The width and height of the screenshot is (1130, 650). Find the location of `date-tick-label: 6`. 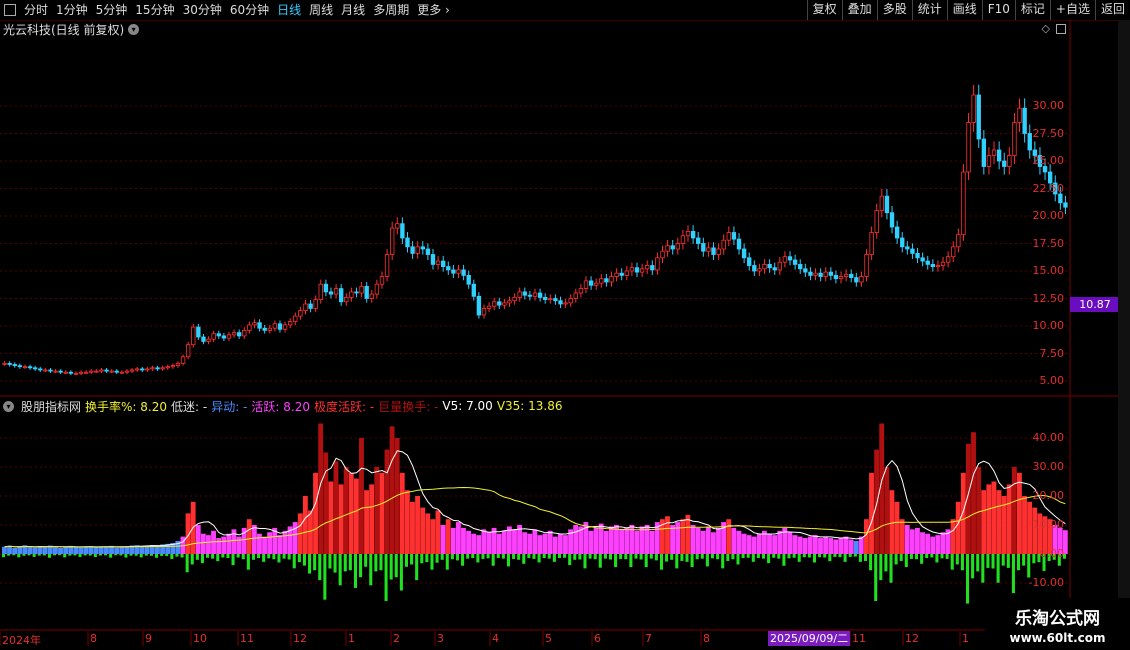

date-tick-label: 6 is located at coordinates (597, 638).